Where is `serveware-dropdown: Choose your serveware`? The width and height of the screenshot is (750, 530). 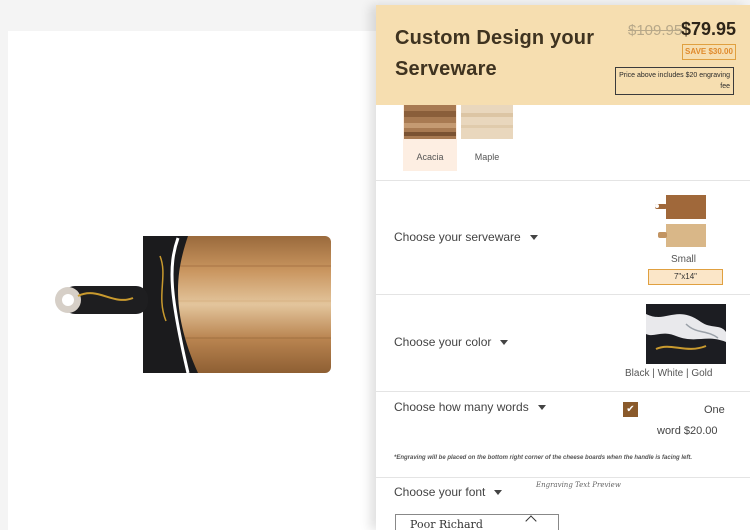 serveware-dropdown: Choose your serveware is located at coordinates (466, 237).